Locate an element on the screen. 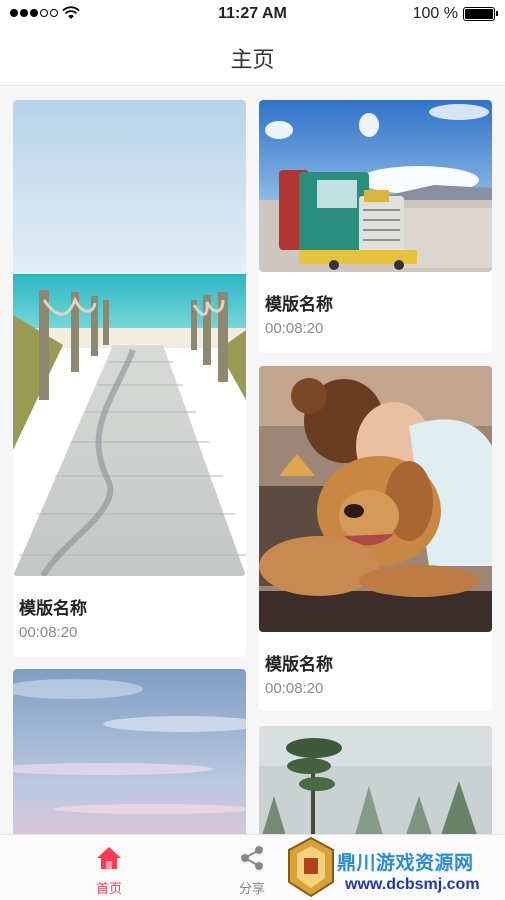  share-icon is located at coordinates (252, 858).